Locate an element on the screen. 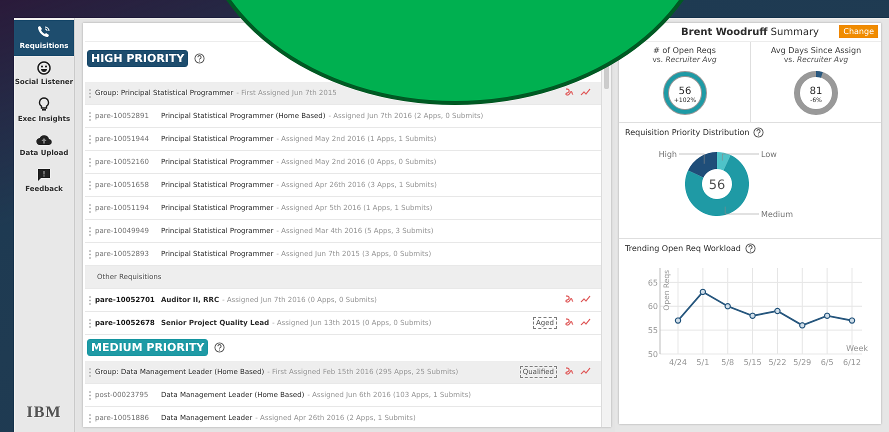 The image size is (889, 432). x-tick-label: 5/1 is located at coordinates (703, 362).